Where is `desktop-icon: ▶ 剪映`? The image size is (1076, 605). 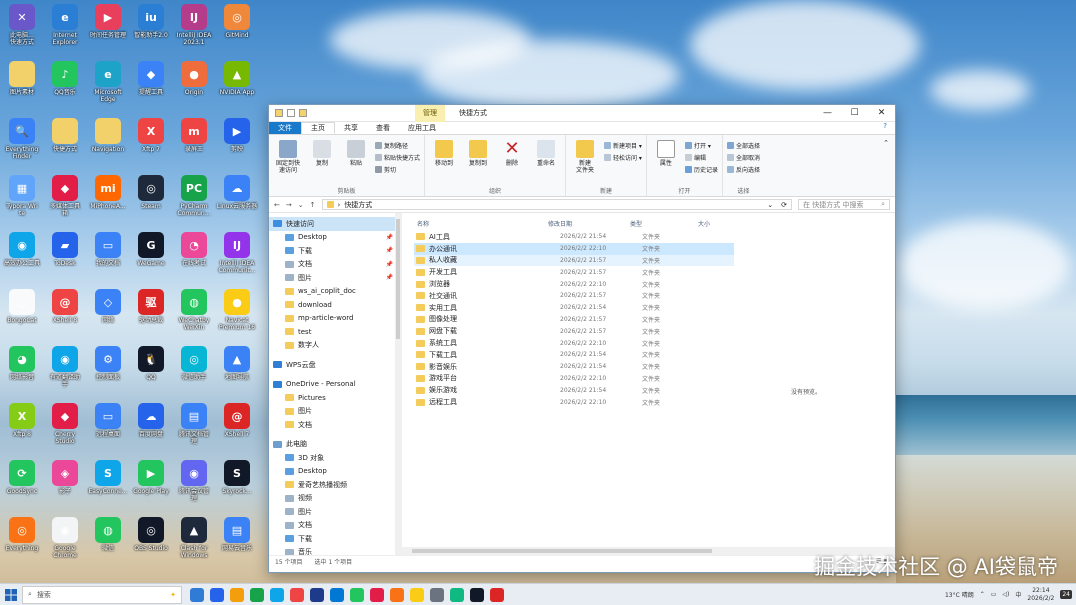 desktop-icon: ▶ 剪映 is located at coordinates (237, 135).